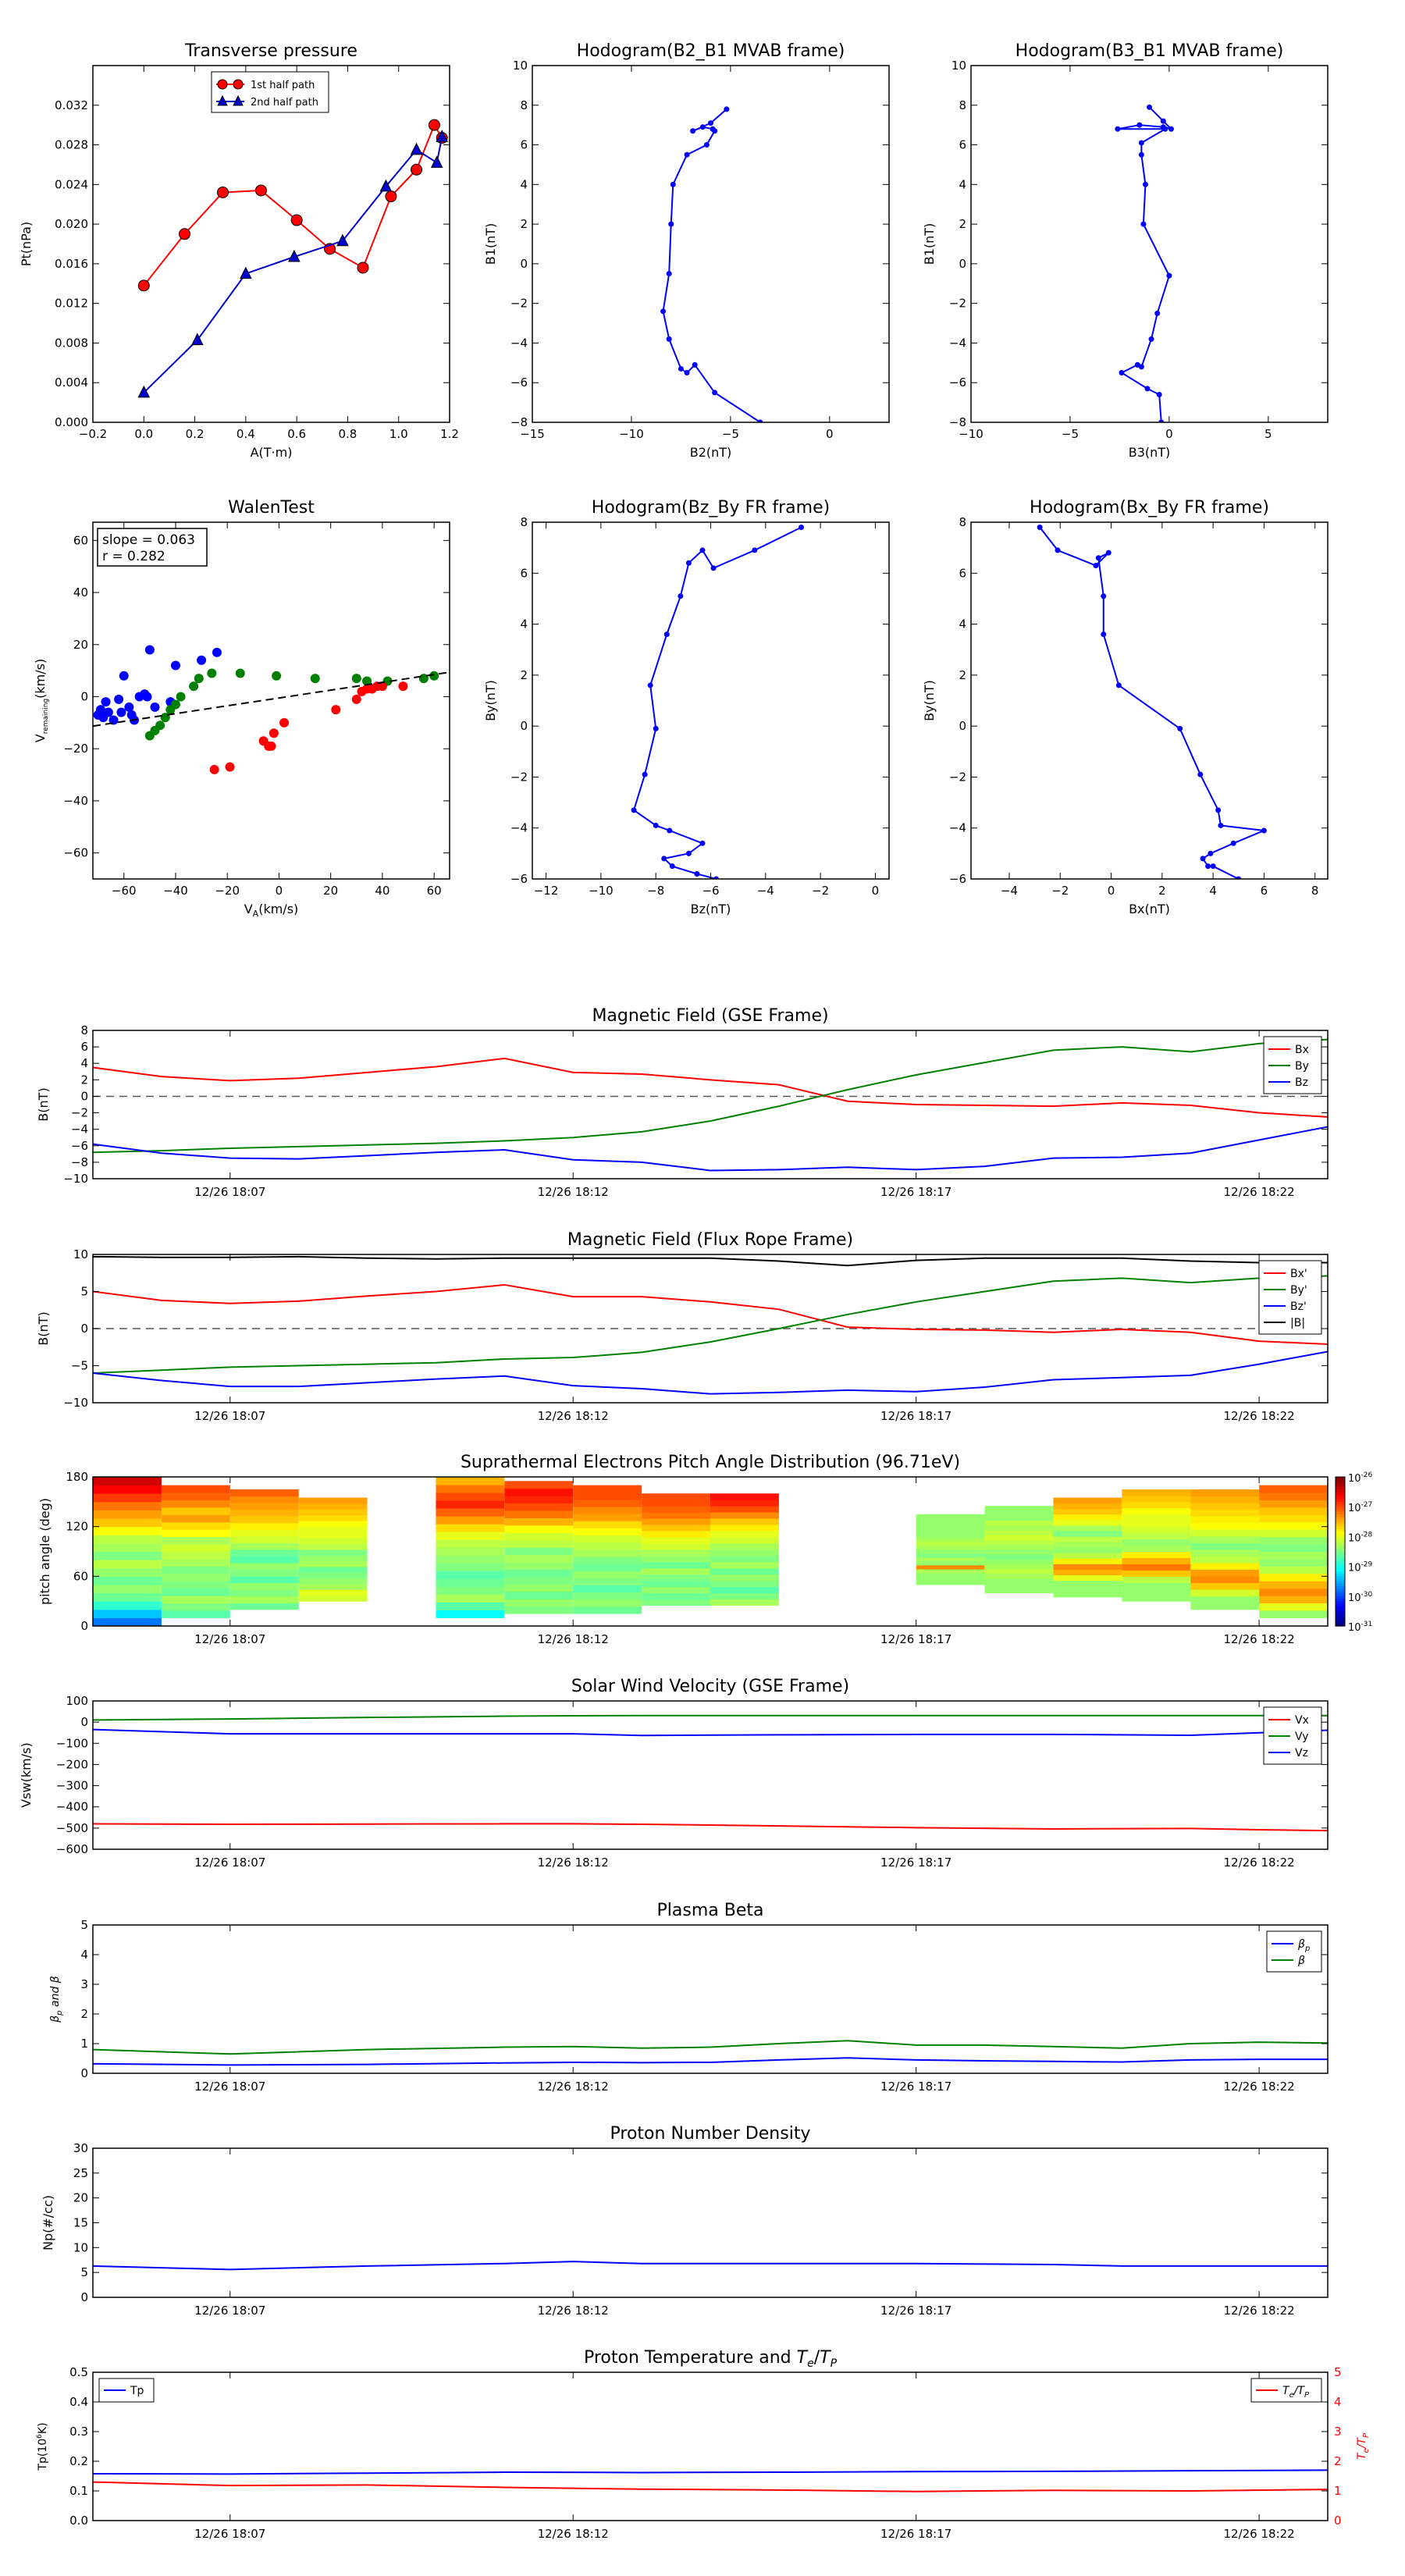  Describe the element at coordinates (958, 879) in the screenshot. I see `y-tick-label: −6` at that location.